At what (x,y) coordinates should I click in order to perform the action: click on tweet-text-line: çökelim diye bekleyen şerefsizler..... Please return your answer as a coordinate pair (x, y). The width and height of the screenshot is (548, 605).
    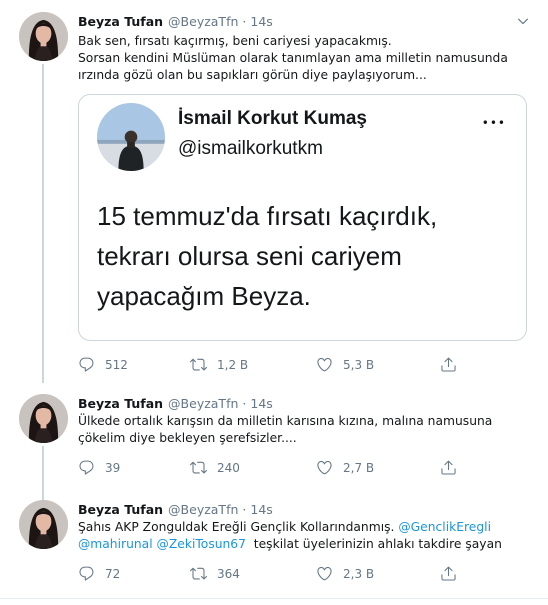
    Looking at the image, I should click on (187, 438).